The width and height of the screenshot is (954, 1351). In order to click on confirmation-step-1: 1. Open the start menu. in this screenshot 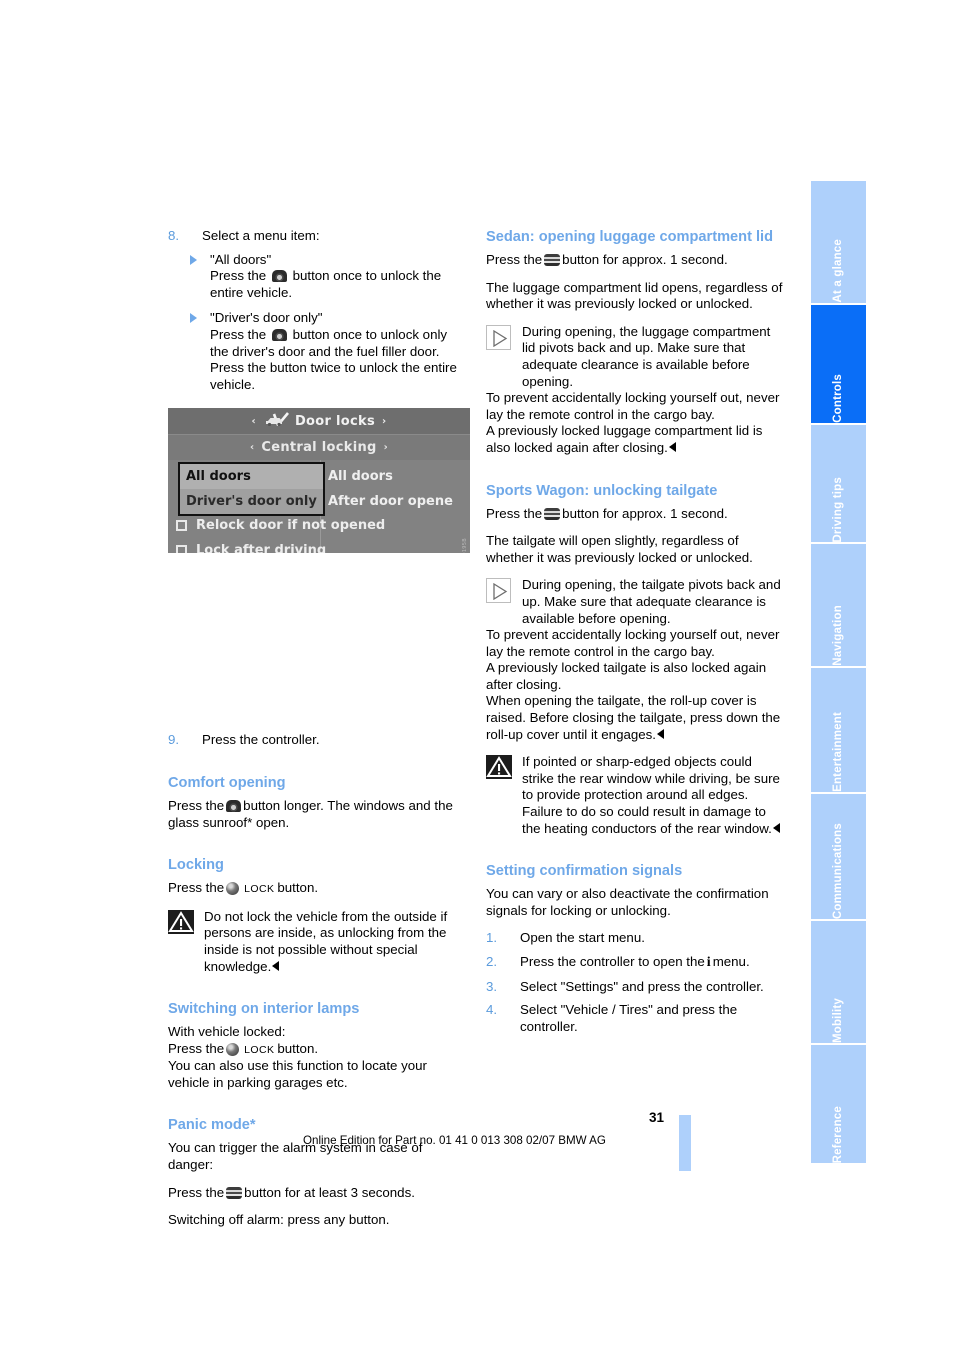, I will do `click(636, 938)`.